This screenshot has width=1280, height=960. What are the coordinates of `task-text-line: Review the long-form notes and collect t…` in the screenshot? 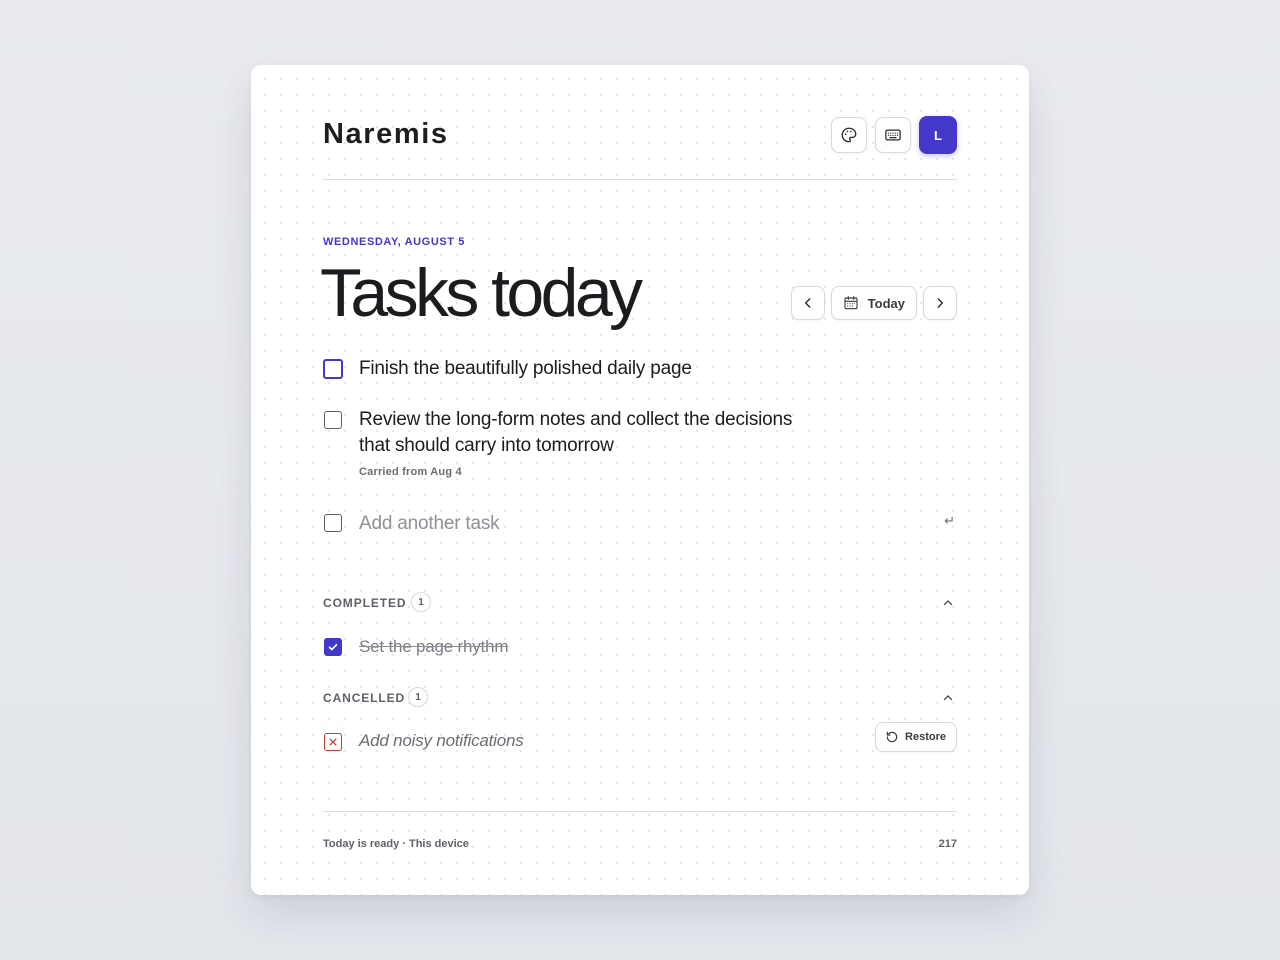 It's located at (576, 419).